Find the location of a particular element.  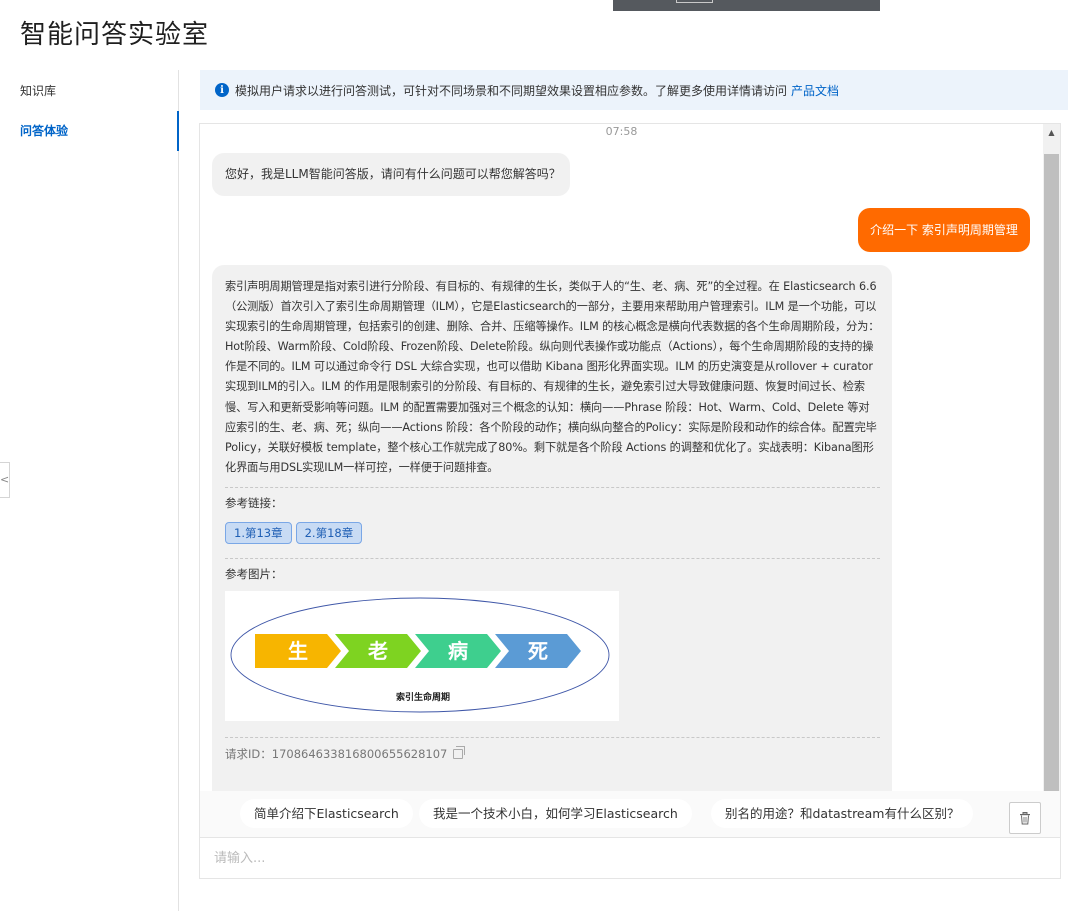

lifecycle-stage-label: 死 is located at coordinates (538, 651).